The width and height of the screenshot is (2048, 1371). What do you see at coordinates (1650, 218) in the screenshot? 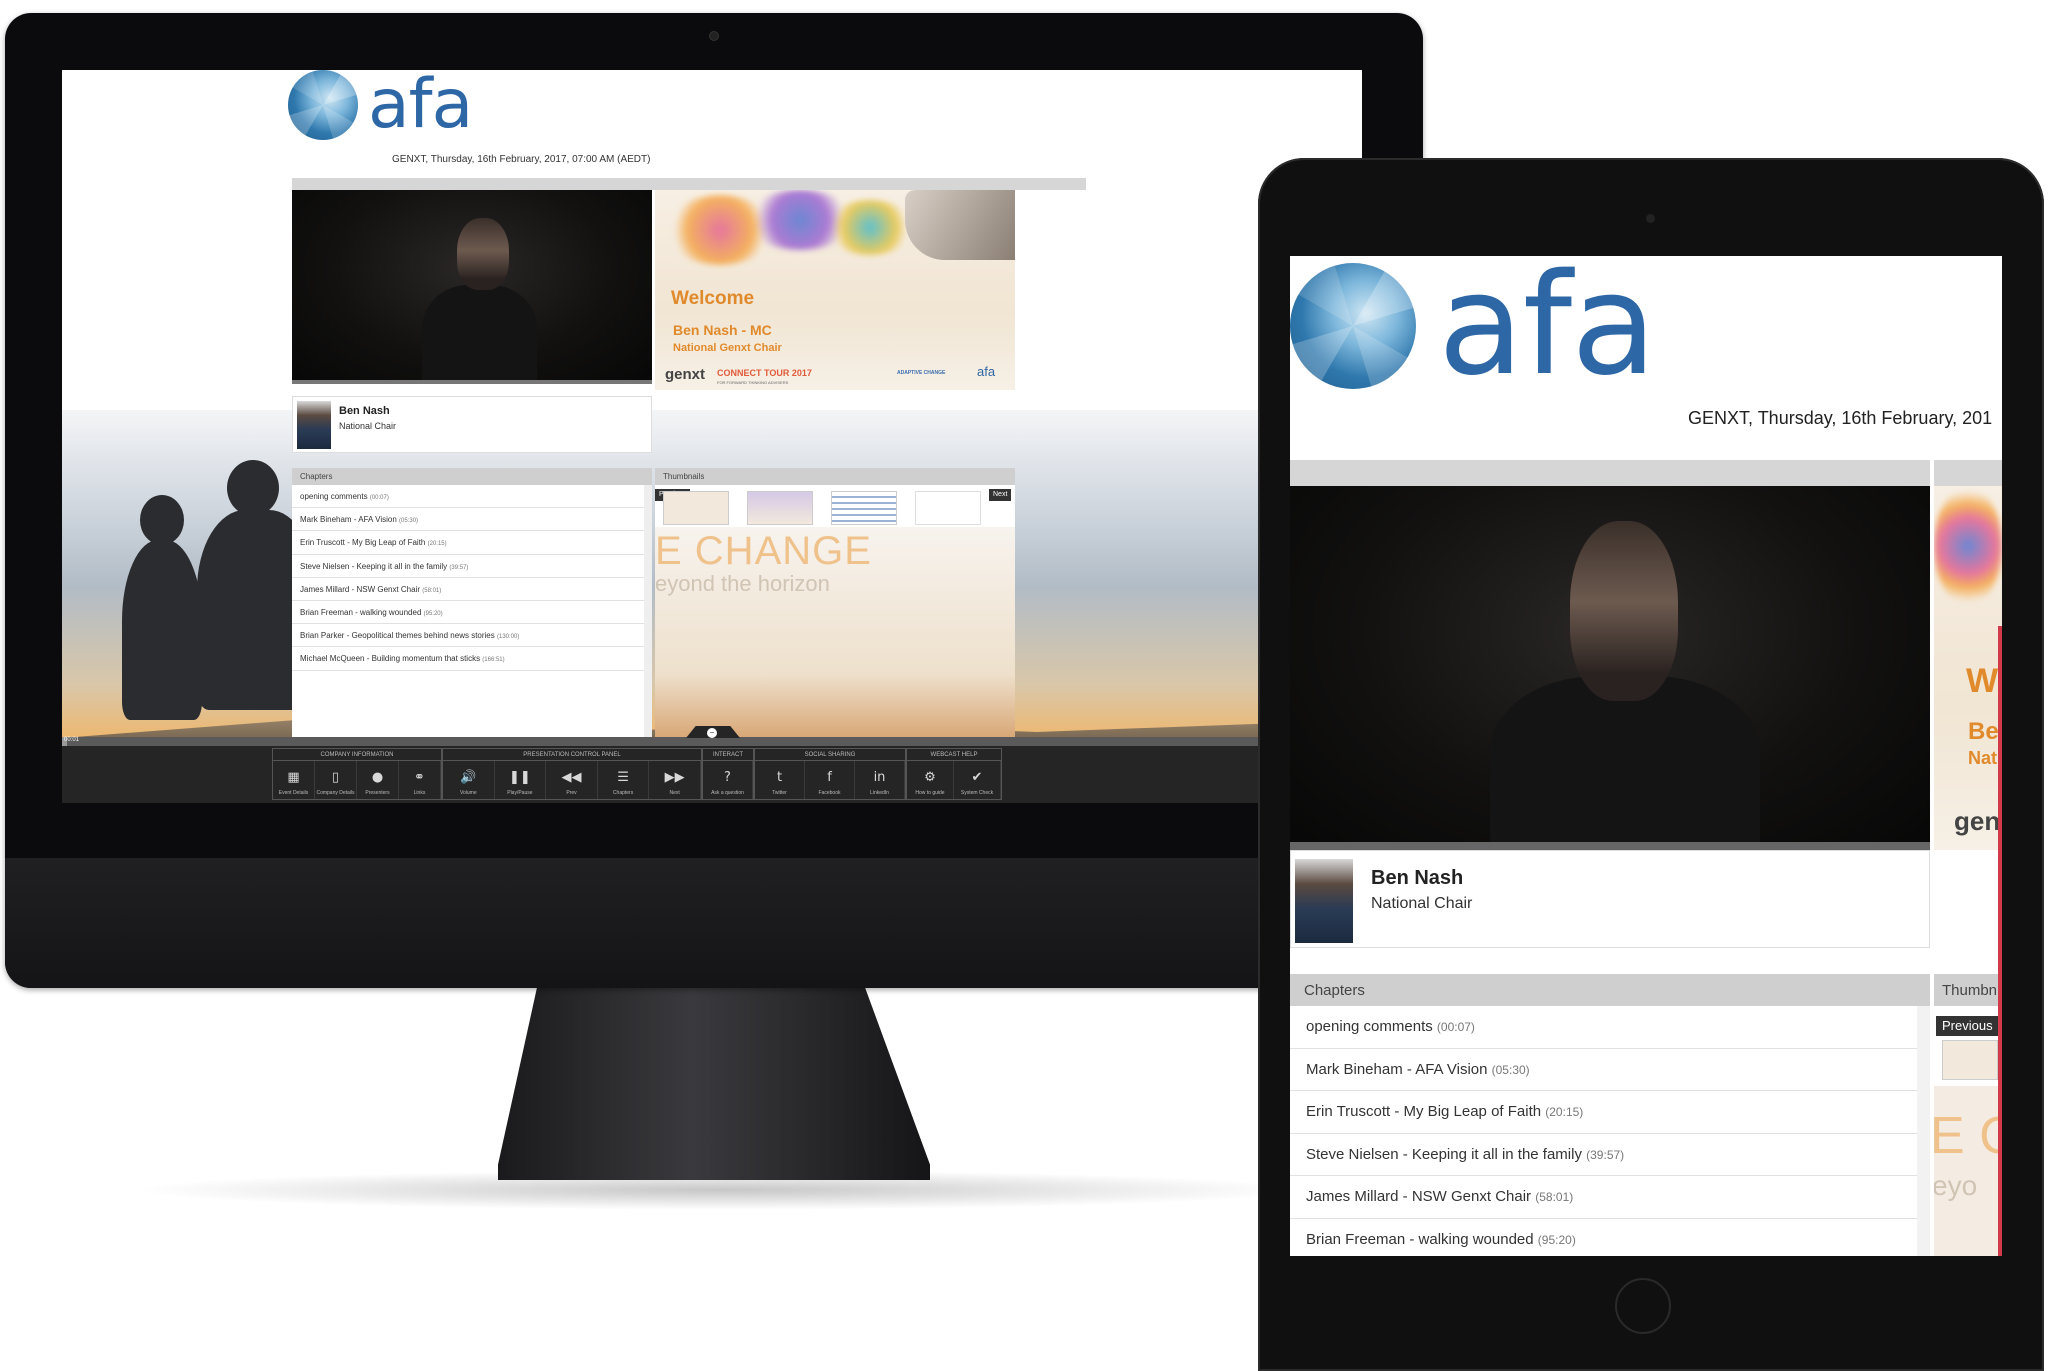
I see `ipad-camera` at bounding box center [1650, 218].